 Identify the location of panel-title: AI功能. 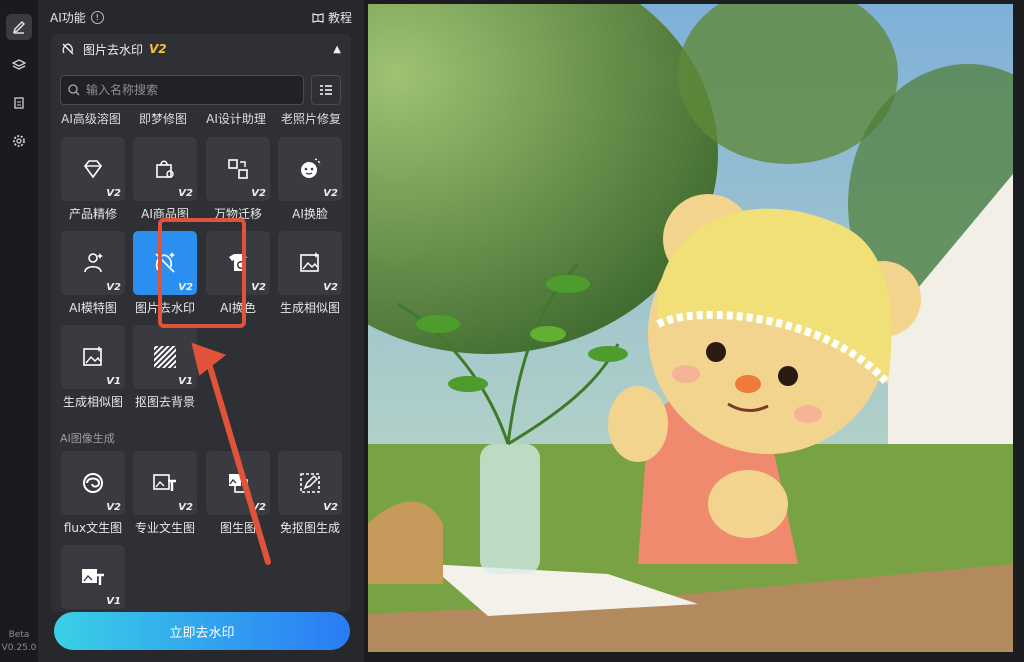
(68, 17).